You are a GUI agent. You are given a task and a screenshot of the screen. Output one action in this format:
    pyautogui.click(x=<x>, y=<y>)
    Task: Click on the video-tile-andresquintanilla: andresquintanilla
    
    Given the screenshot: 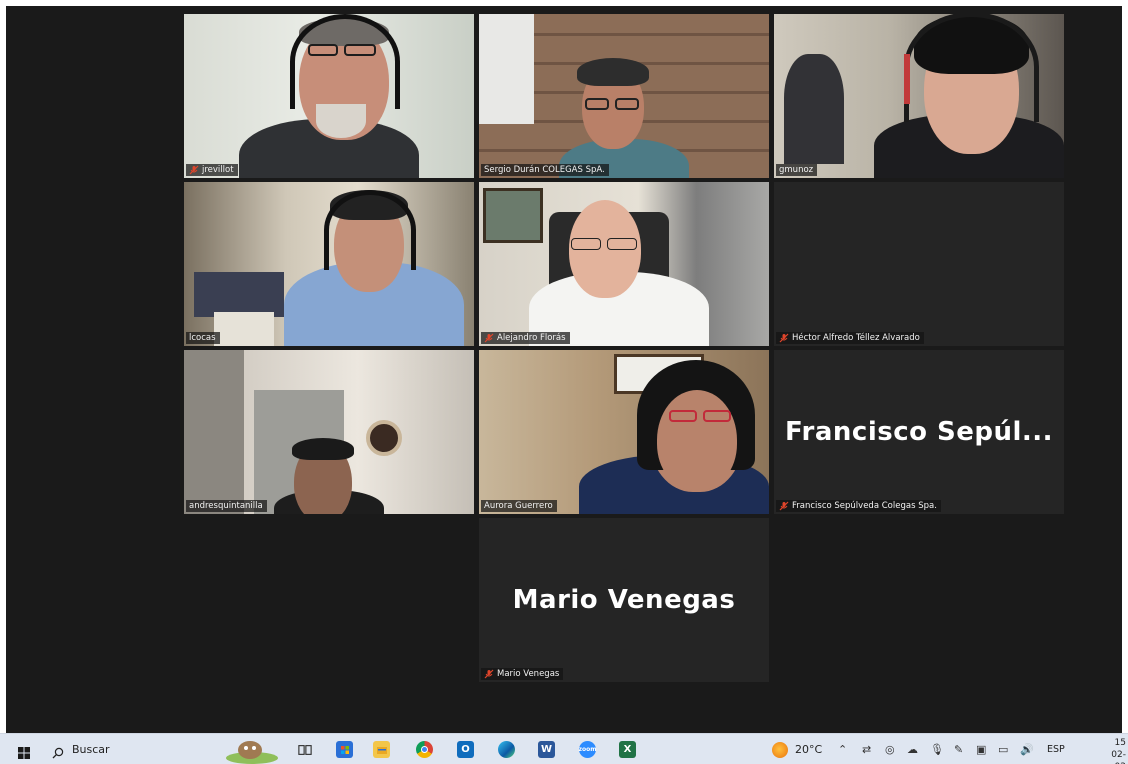 What is the action you would take?
    pyautogui.click(x=329, y=432)
    